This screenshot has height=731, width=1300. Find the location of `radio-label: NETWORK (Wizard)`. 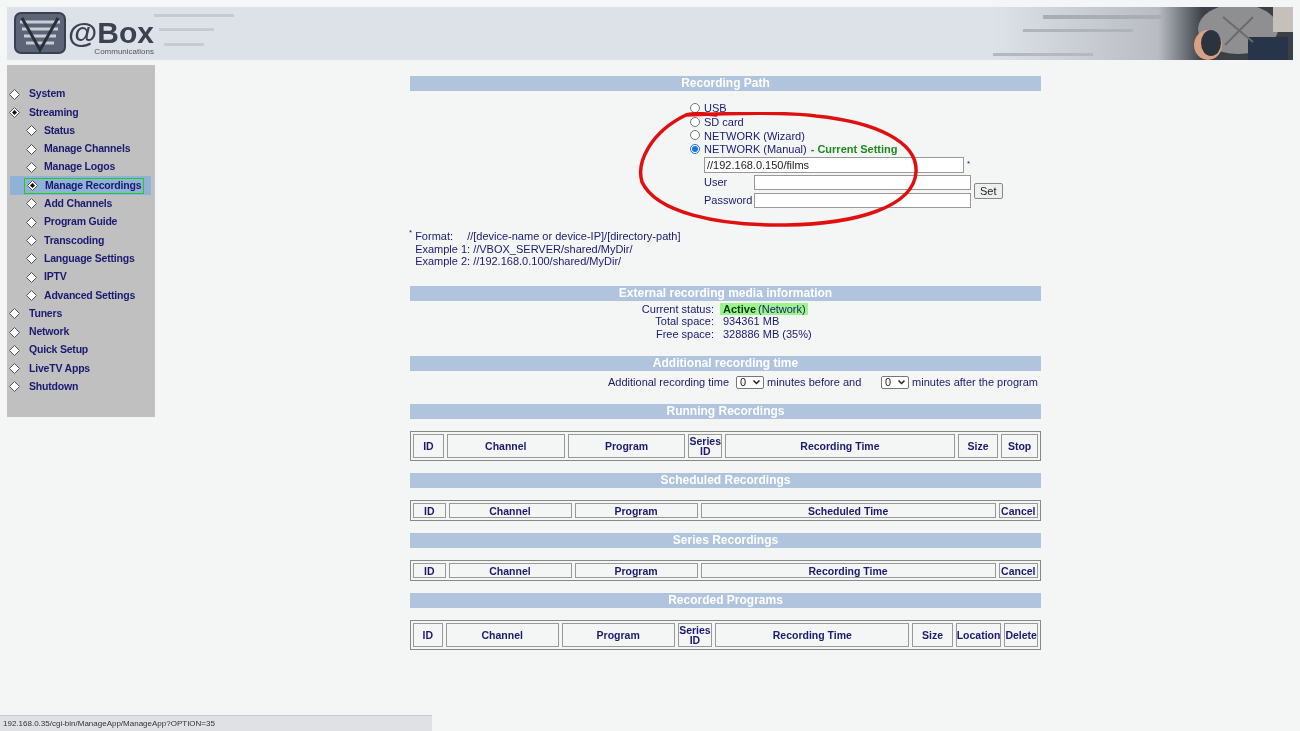

radio-label: NETWORK (Wizard) is located at coordinates (754, 135).